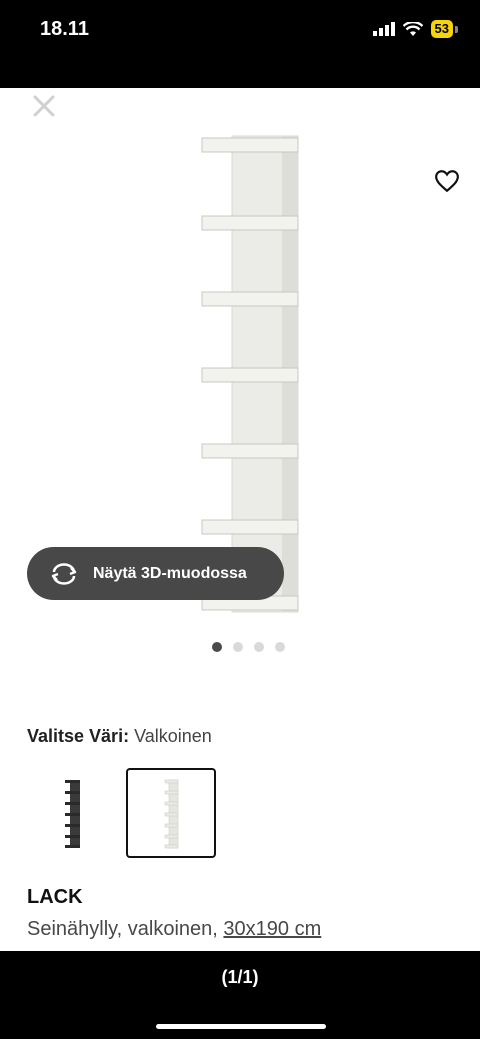 Image resolution: width=480 pixels, height=1039 pixels. I want to click on wifi-icon, so click(412, 28).